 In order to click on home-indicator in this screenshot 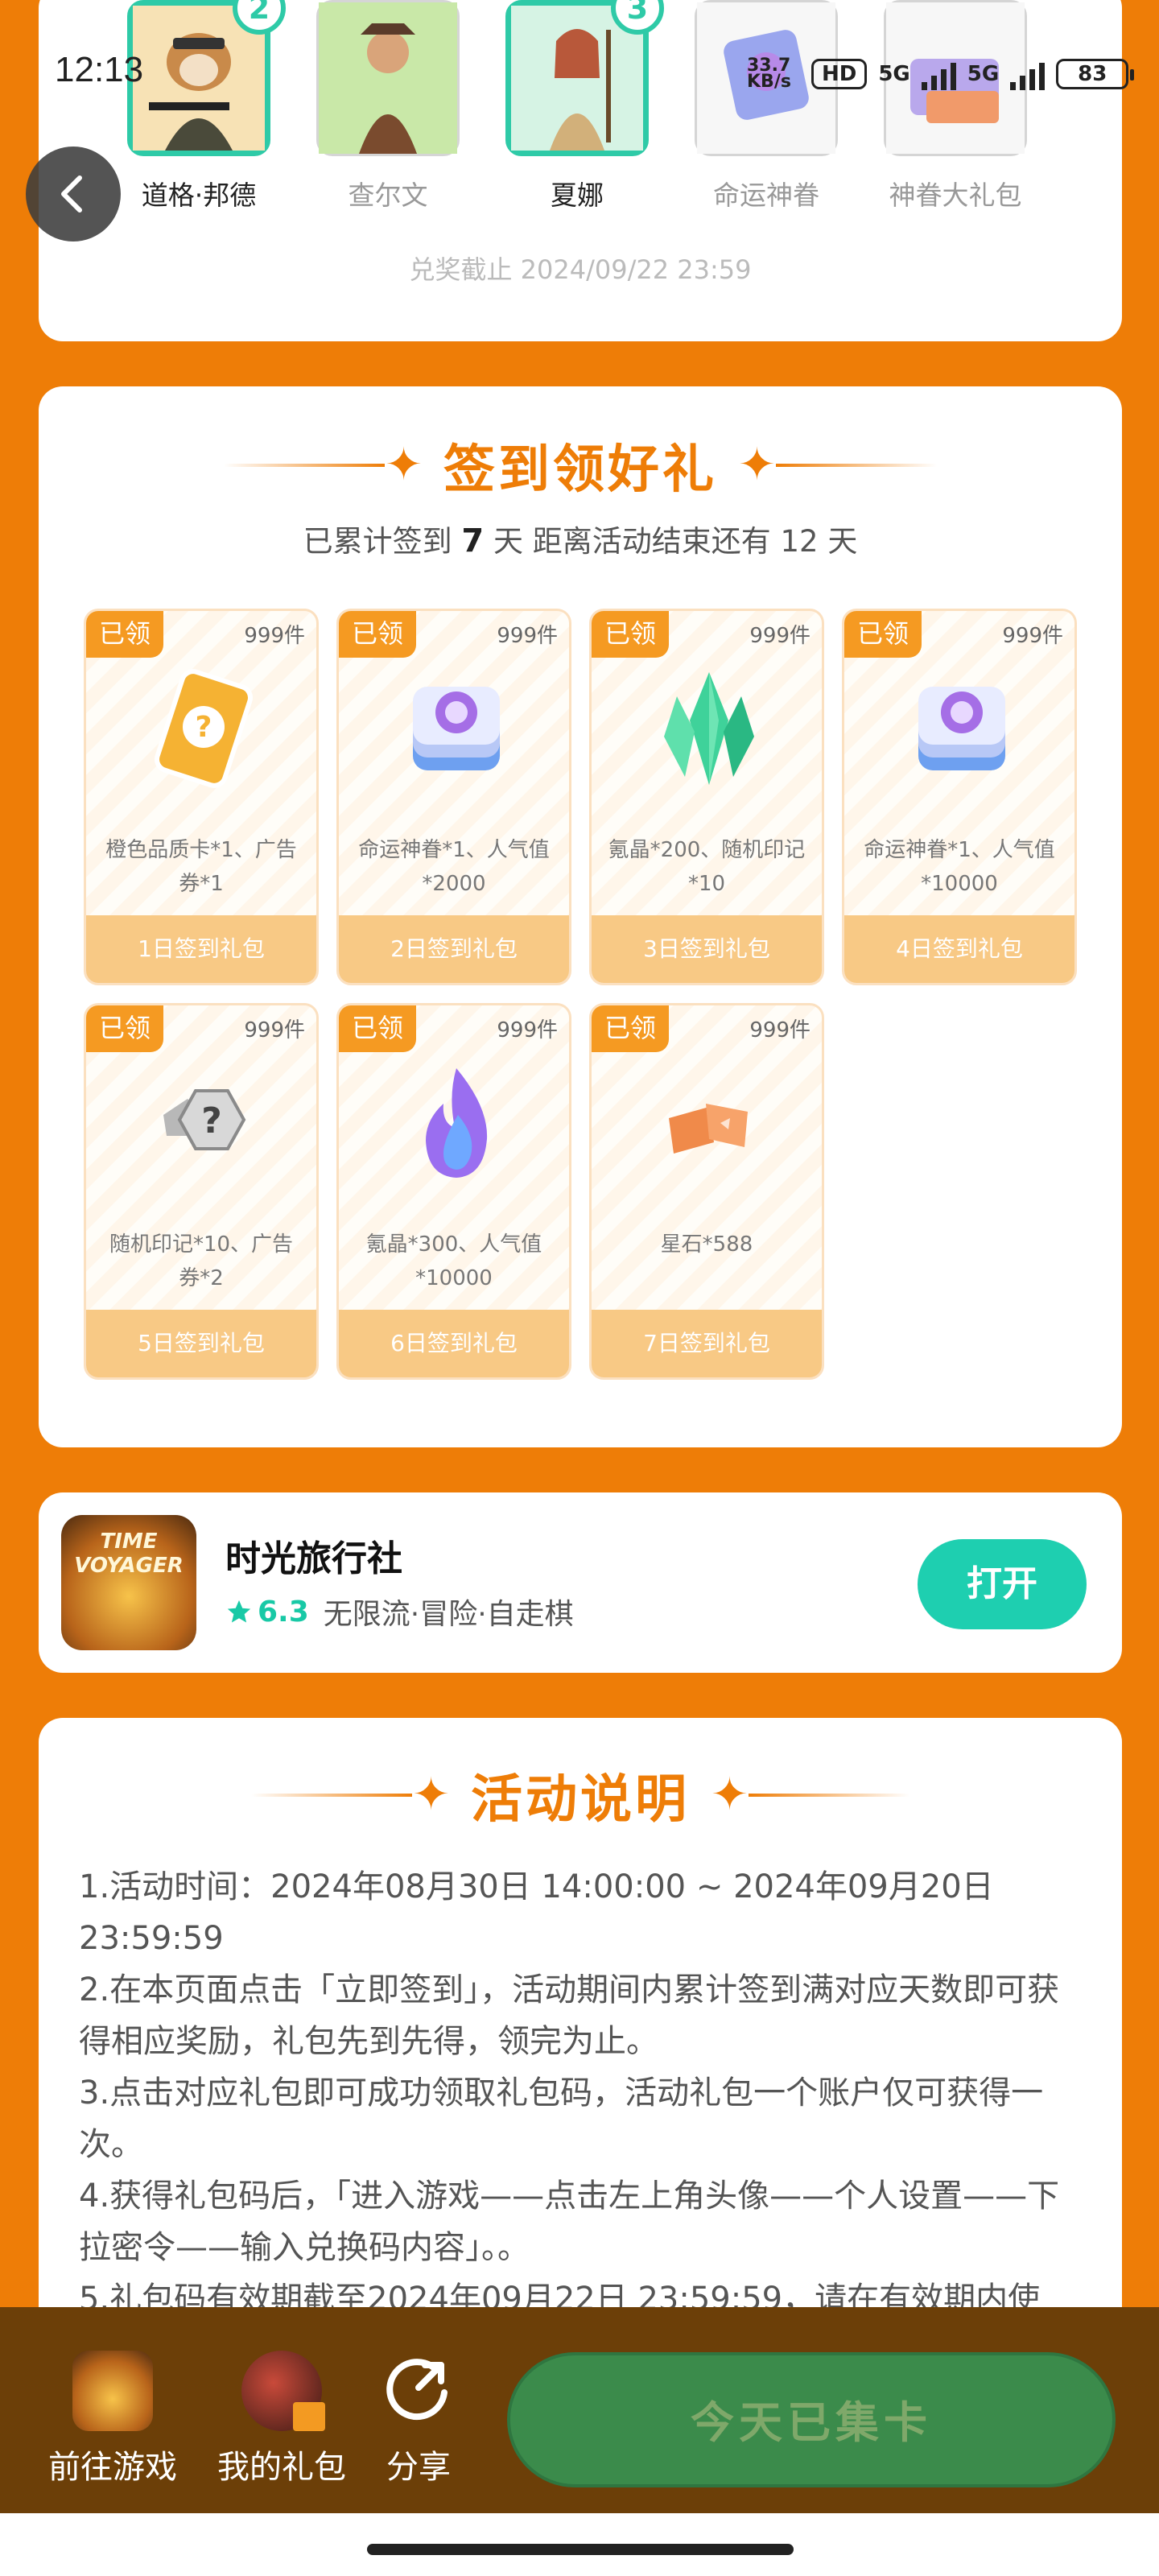, I will do `click(580, 2549)`.